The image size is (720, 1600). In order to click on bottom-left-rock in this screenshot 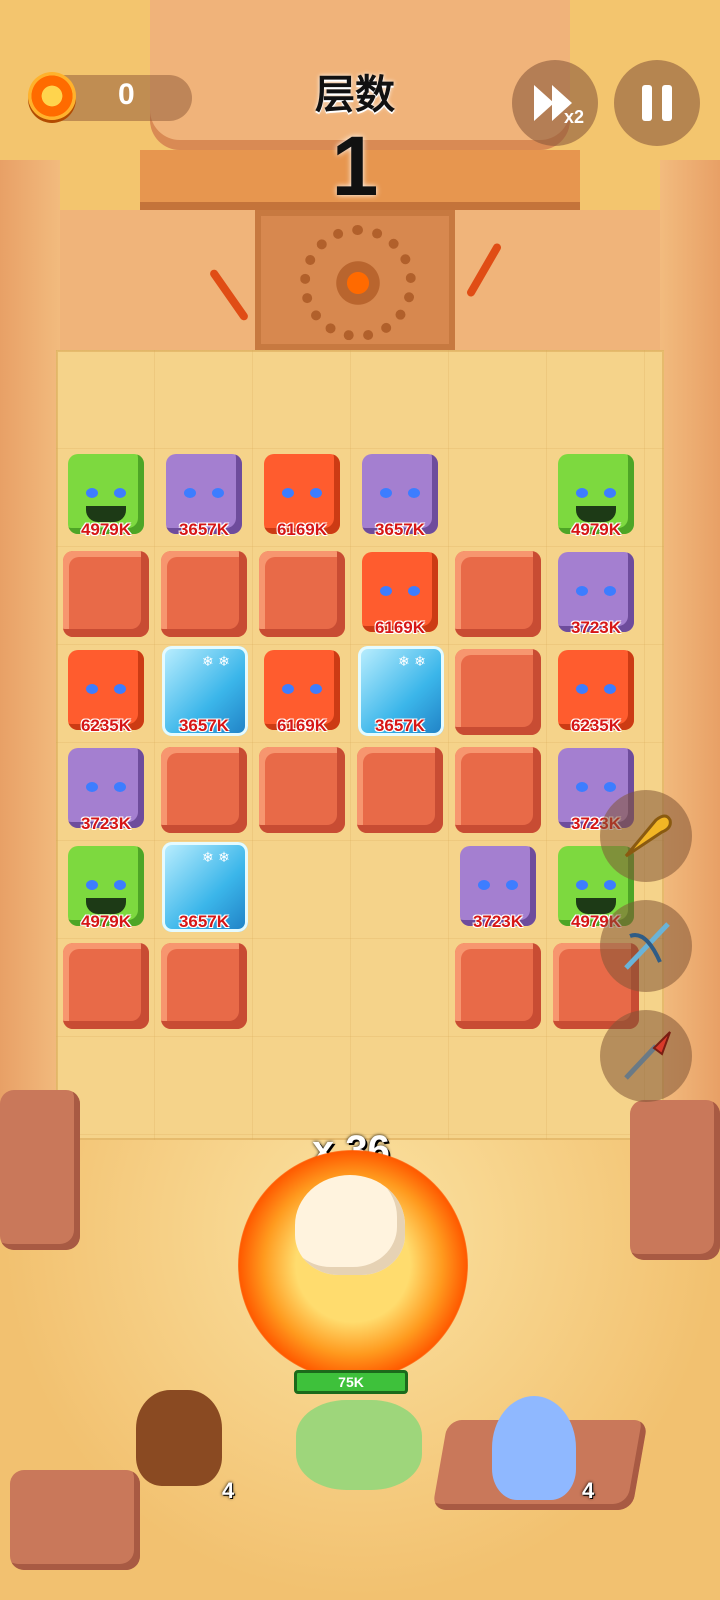, I will do `click(75, 1520)`.